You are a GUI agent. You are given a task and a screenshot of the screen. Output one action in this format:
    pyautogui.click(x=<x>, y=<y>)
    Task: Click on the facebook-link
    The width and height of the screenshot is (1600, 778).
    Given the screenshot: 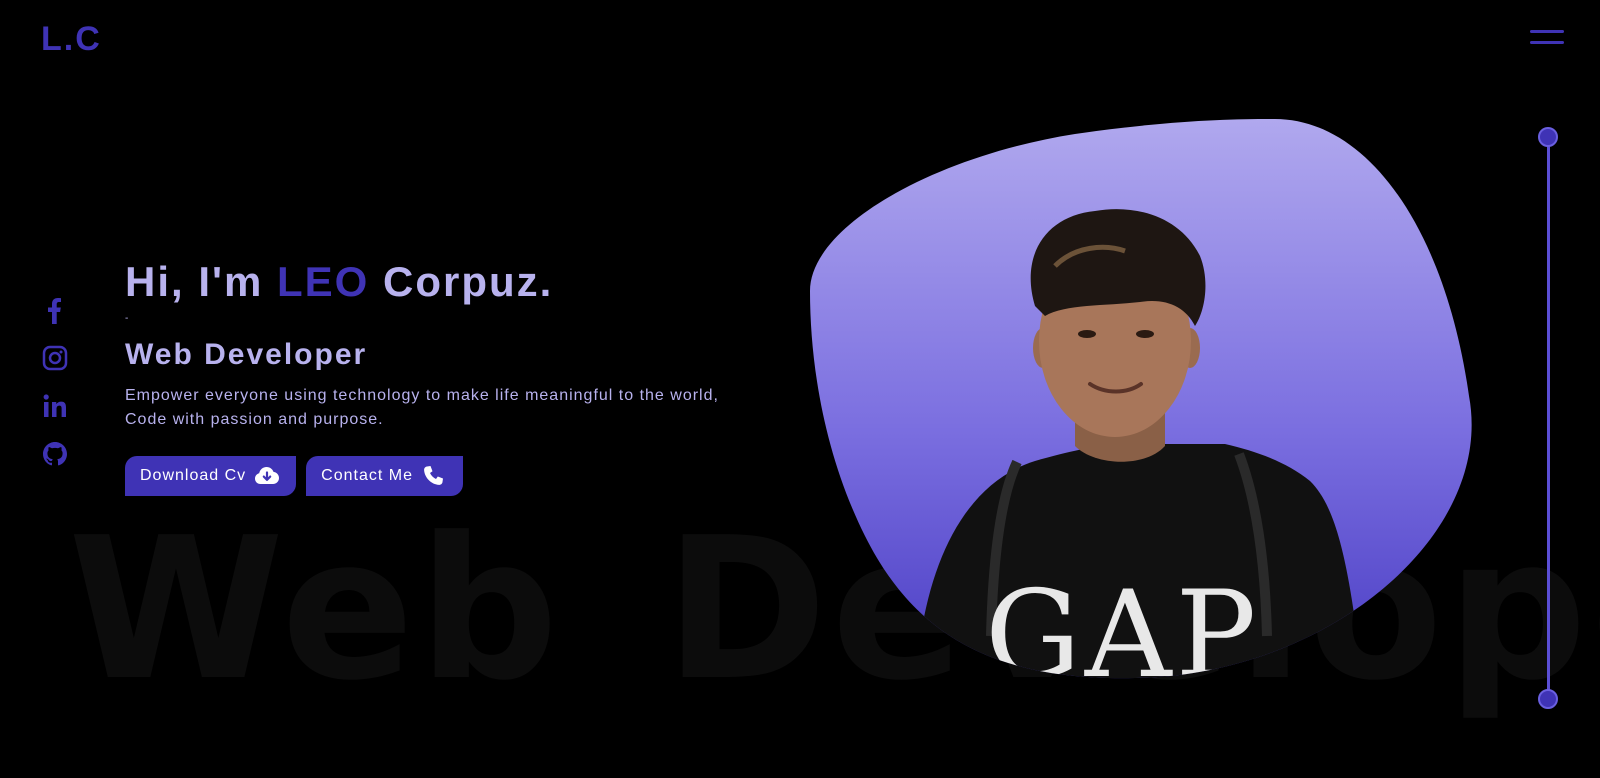 What is the action you would take?
    pyautogui.click(x=55, y=310)
    